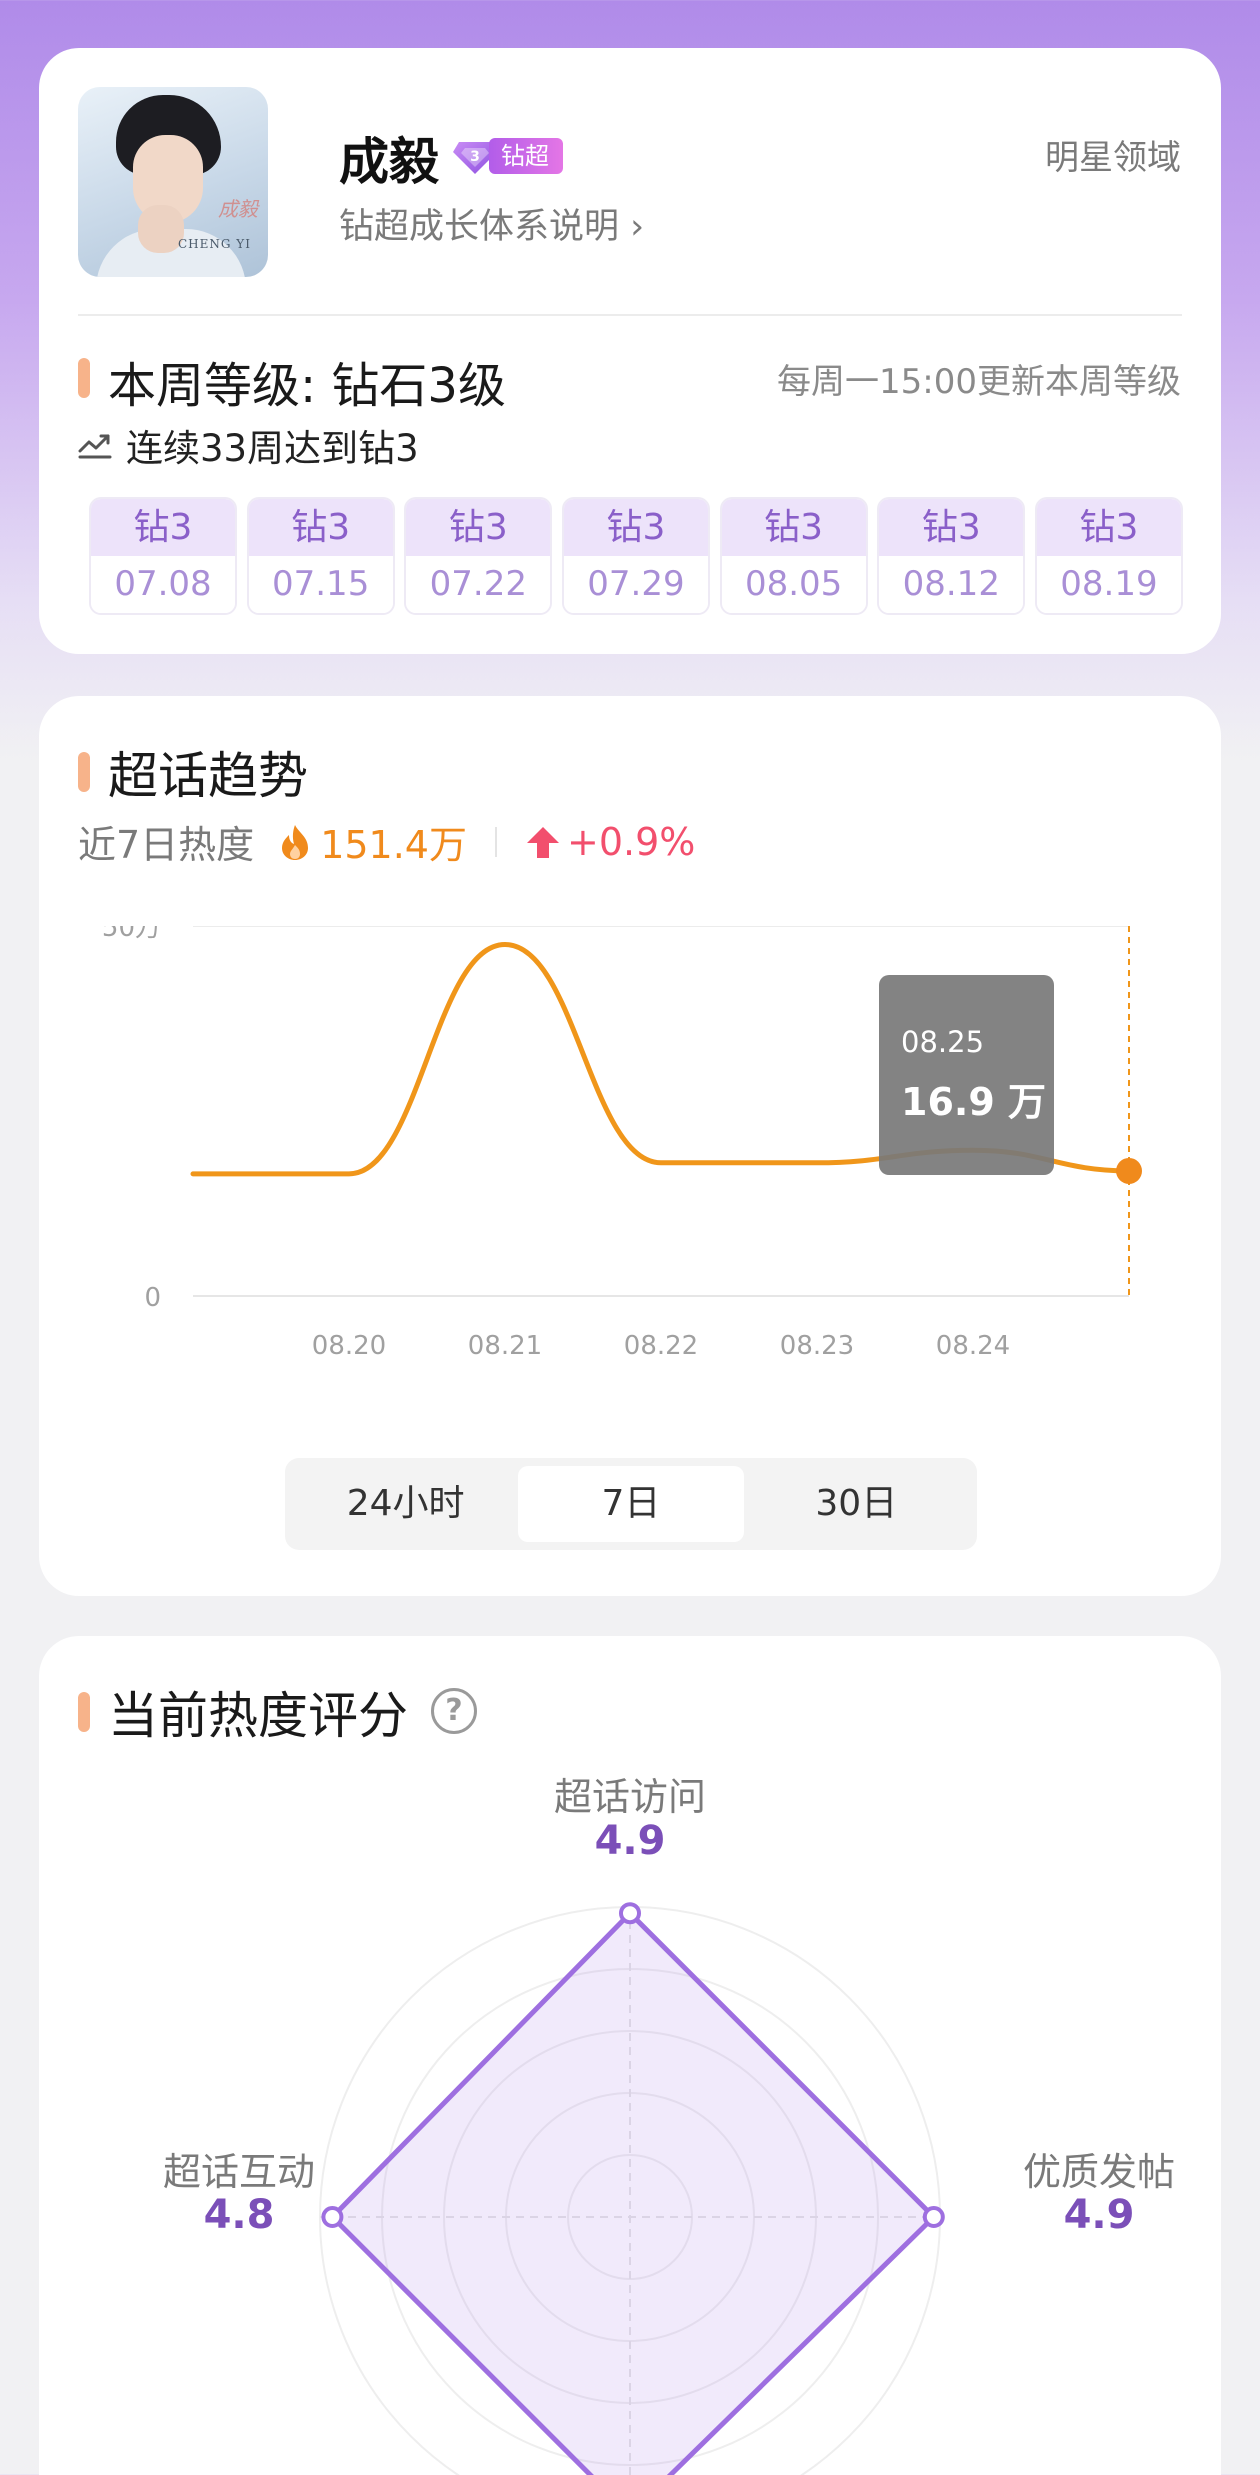  I want to click on heat-value: 151.4万, so click(393, 845).